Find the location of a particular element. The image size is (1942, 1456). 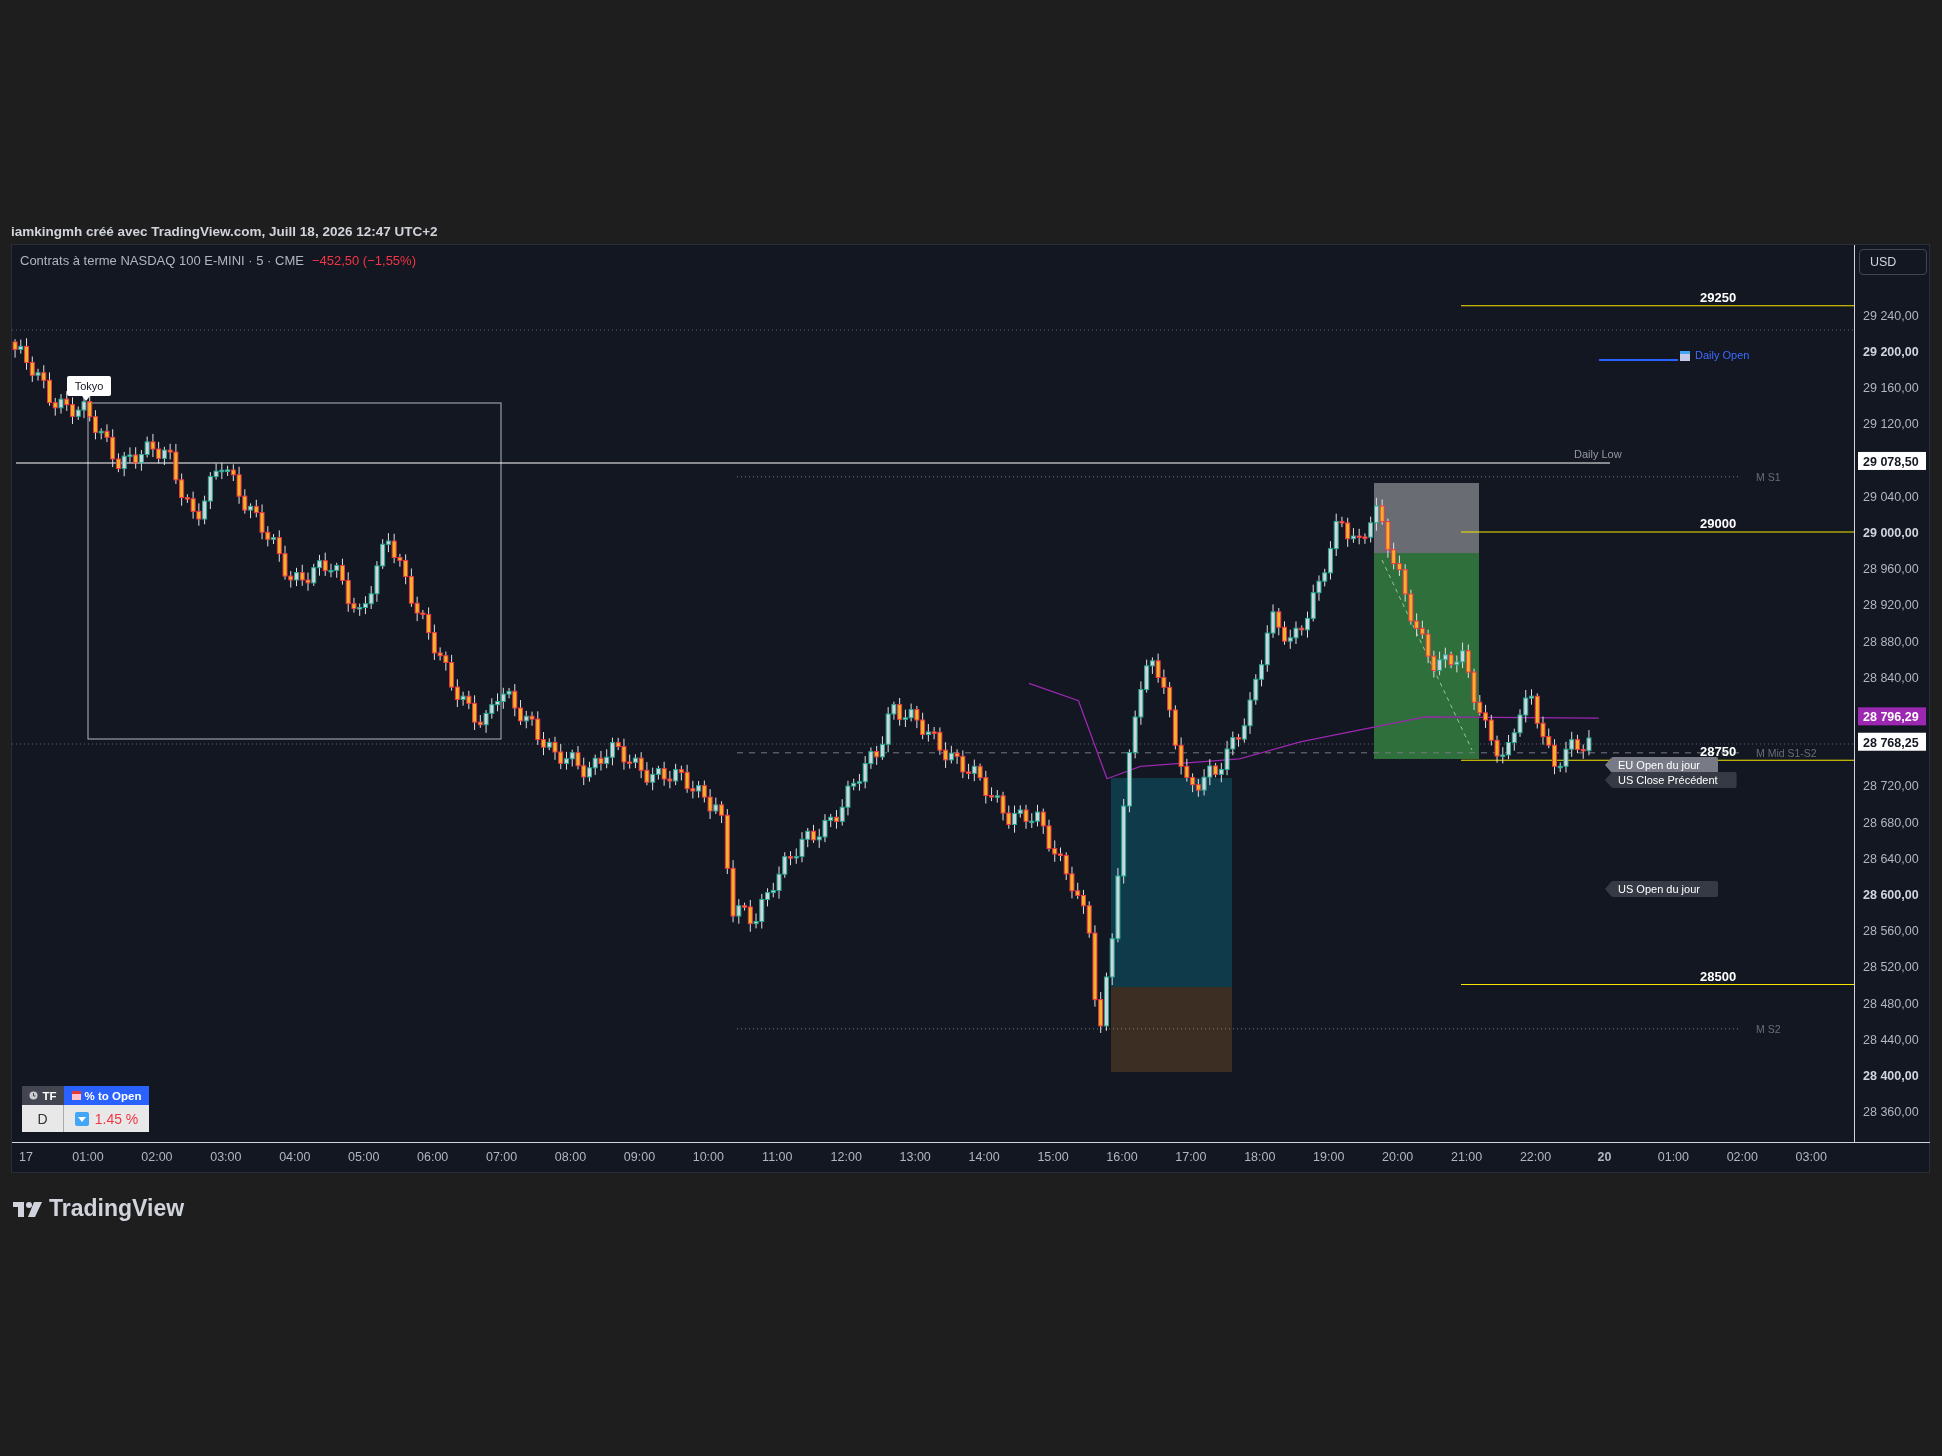

price-tag: 28 796,29 is located at coordinates (1892, 716).